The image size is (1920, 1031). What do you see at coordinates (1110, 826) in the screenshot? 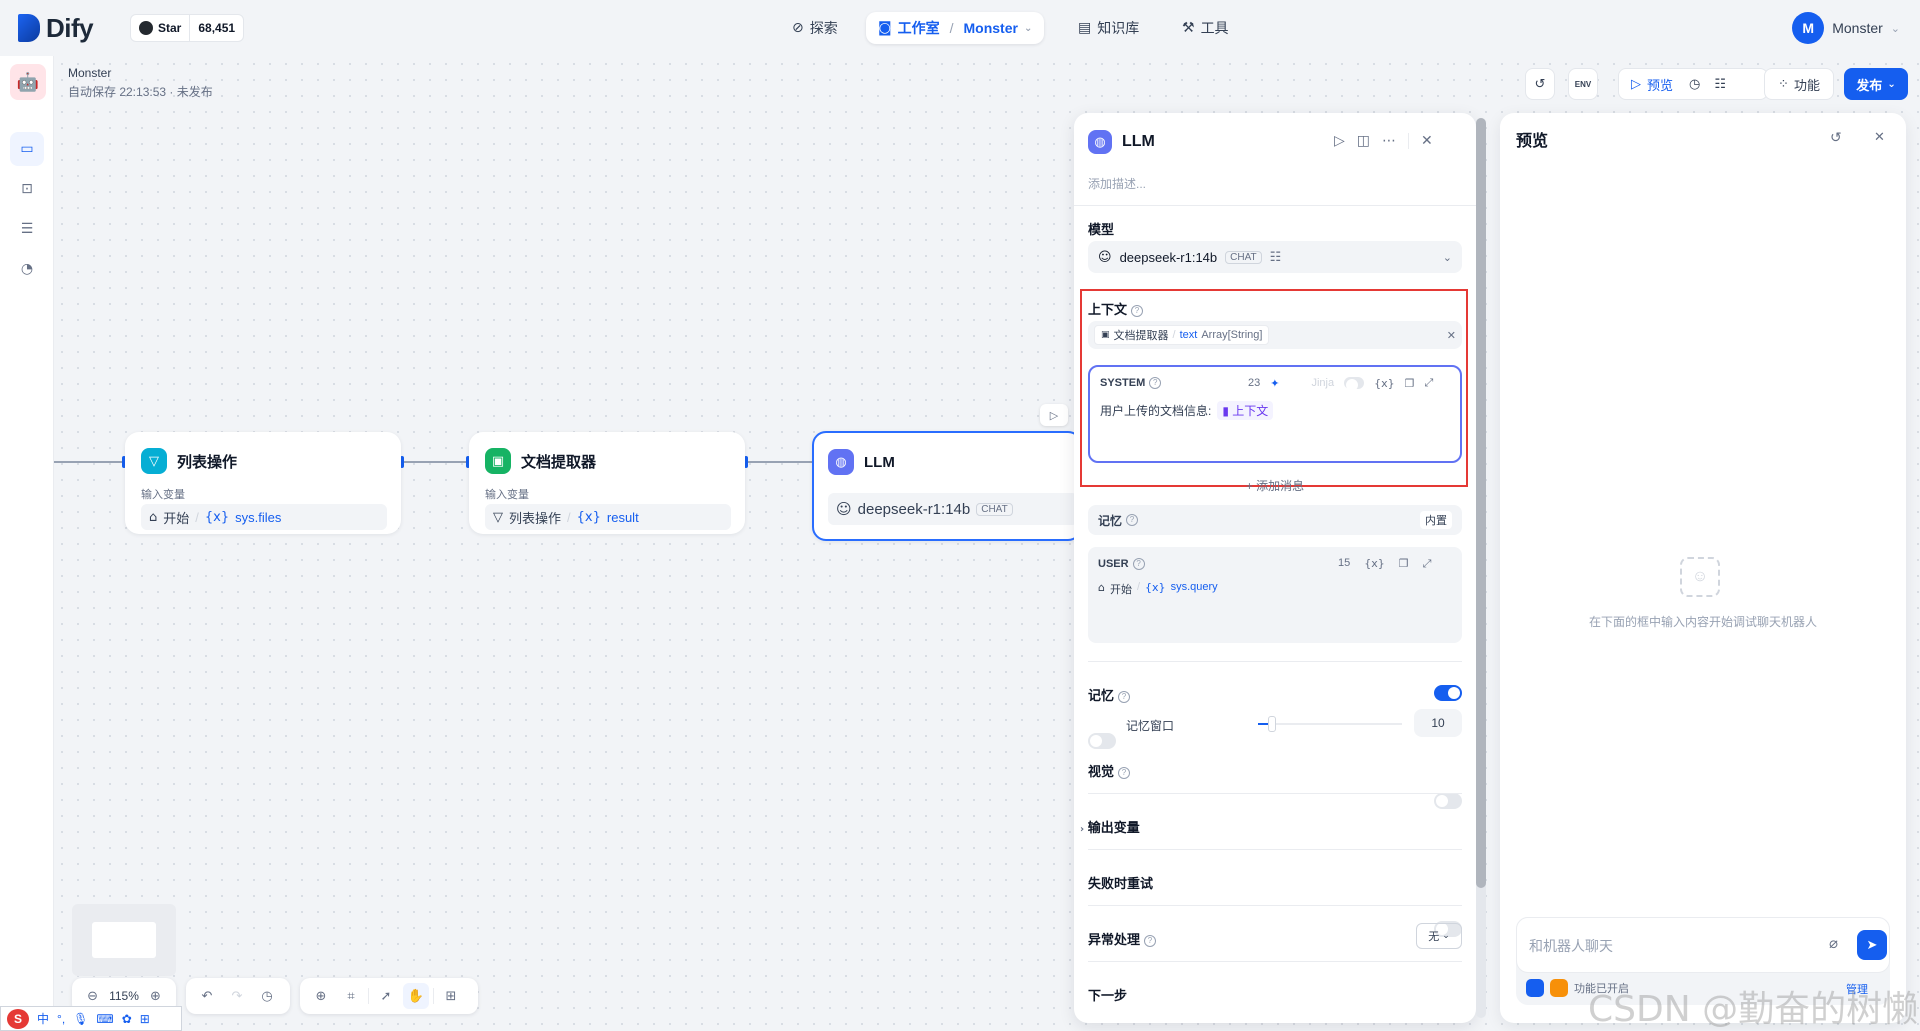
I see `output-vars-section: › 输出变量` at bounding box center [1110, 826].